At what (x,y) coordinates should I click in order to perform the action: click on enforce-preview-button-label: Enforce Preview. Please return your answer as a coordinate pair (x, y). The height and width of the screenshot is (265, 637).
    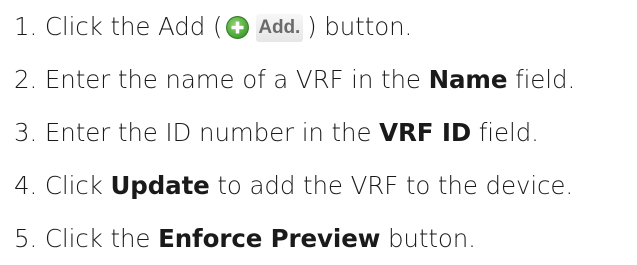
    Looking at the image, I should click on (269, 238).